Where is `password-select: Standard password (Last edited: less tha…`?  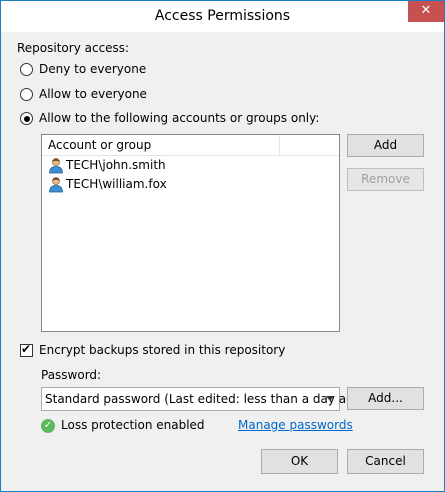 password-select: Standard password (Last edited: less tha… is located at coordinates (203, 399).